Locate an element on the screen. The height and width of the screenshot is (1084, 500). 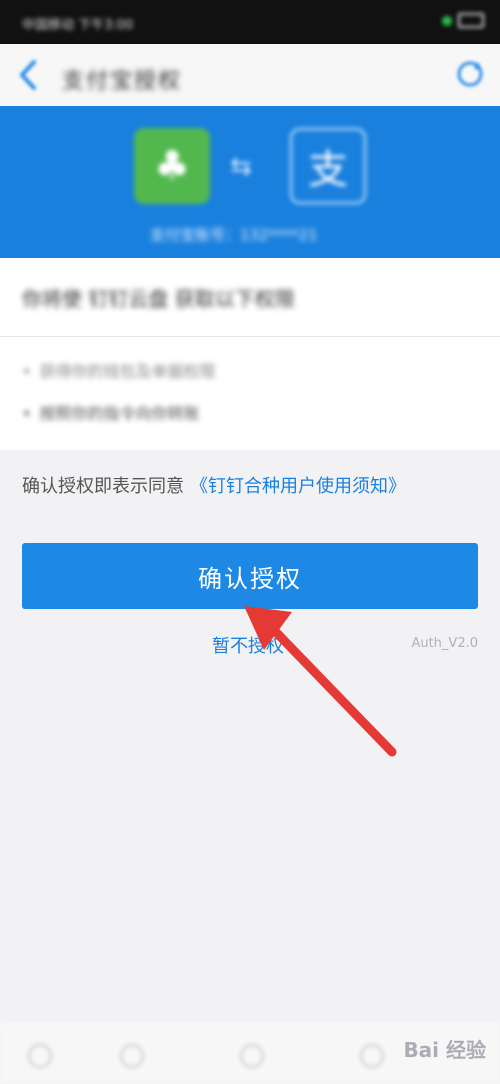
version-label: Auth_V2.0 is located at coordinates (444, 643).